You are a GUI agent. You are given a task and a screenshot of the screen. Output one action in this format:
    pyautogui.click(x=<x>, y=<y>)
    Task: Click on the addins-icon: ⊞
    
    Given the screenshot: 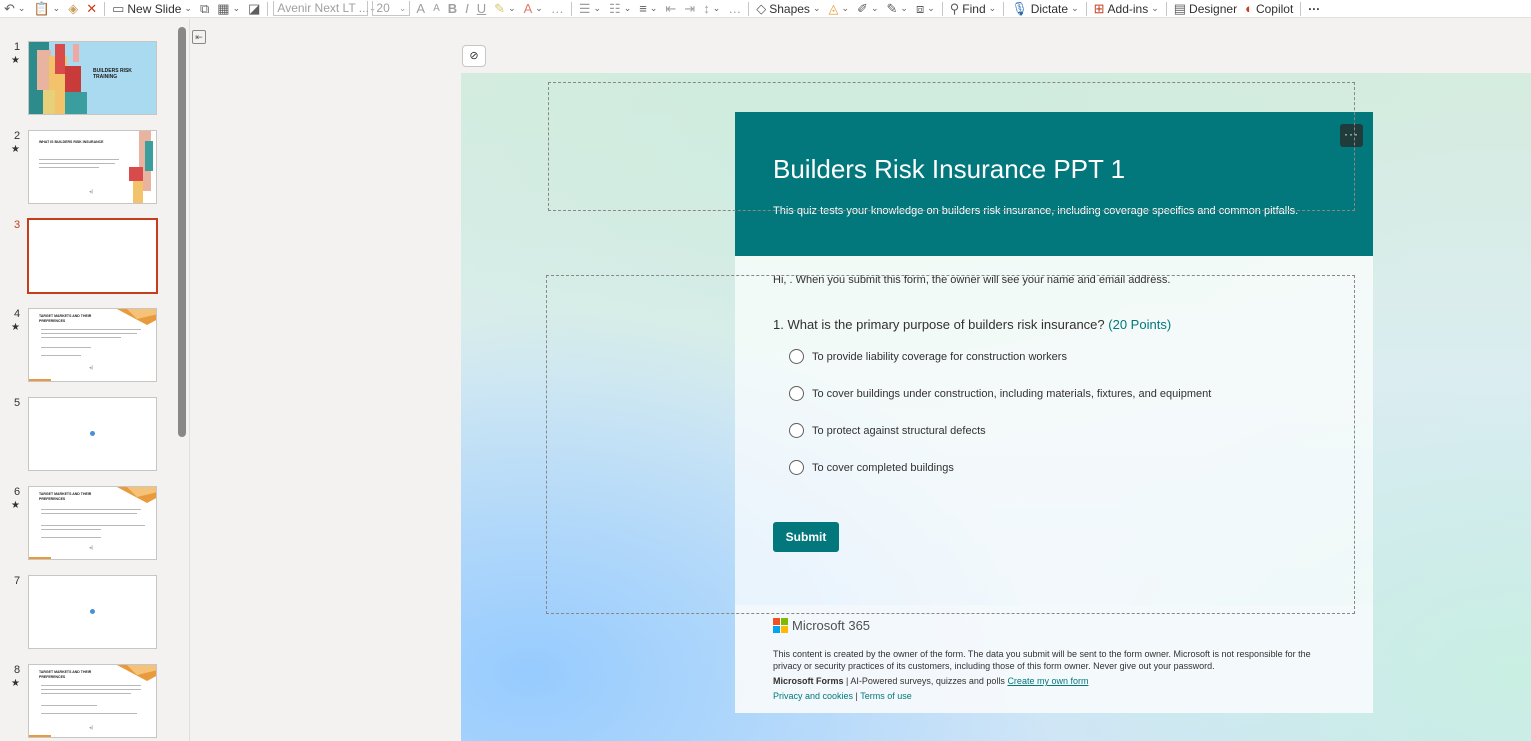 What is the action you would take?
    pyautogui.click(x=1099, y=8)
    